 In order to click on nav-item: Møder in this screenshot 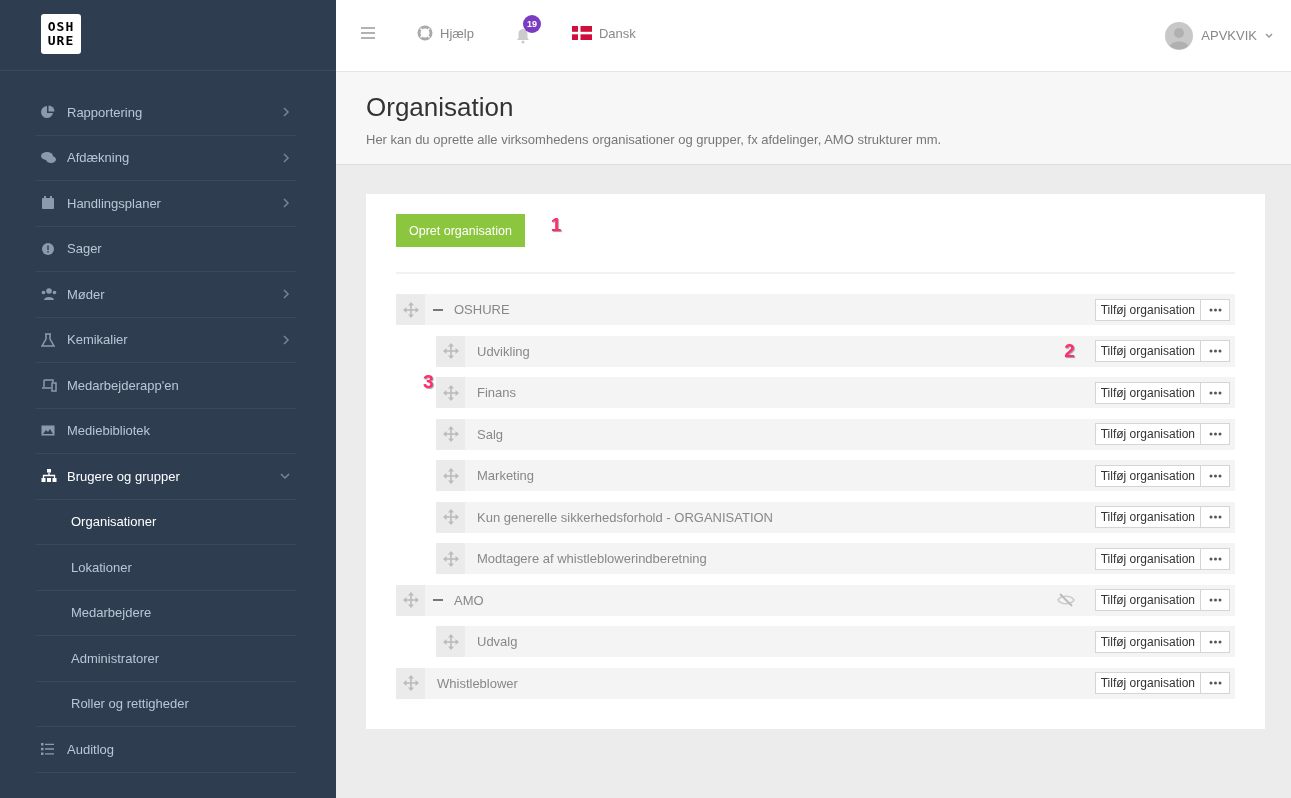, I will do `click(166, 295)`.